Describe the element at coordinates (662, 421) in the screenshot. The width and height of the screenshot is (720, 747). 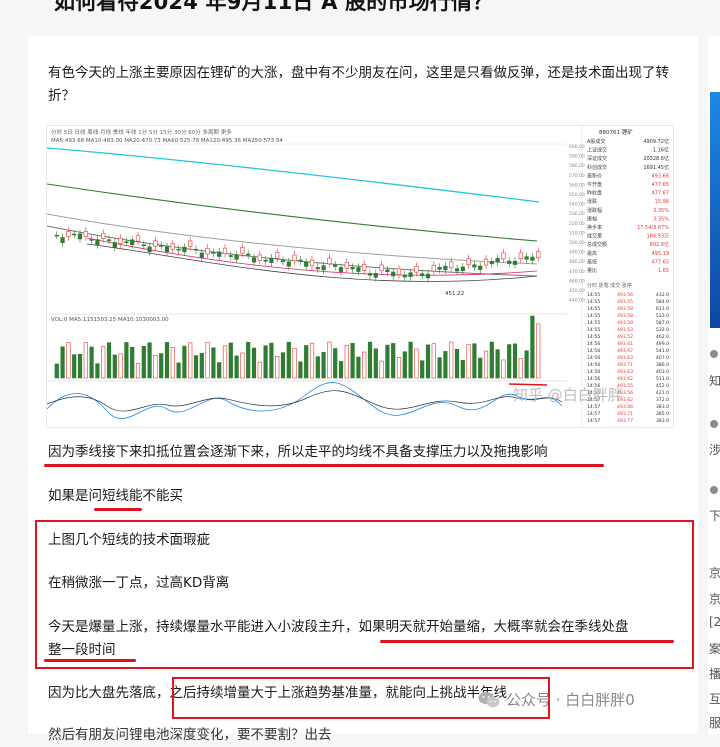
I see `tick-volume: 383.0` at that location.